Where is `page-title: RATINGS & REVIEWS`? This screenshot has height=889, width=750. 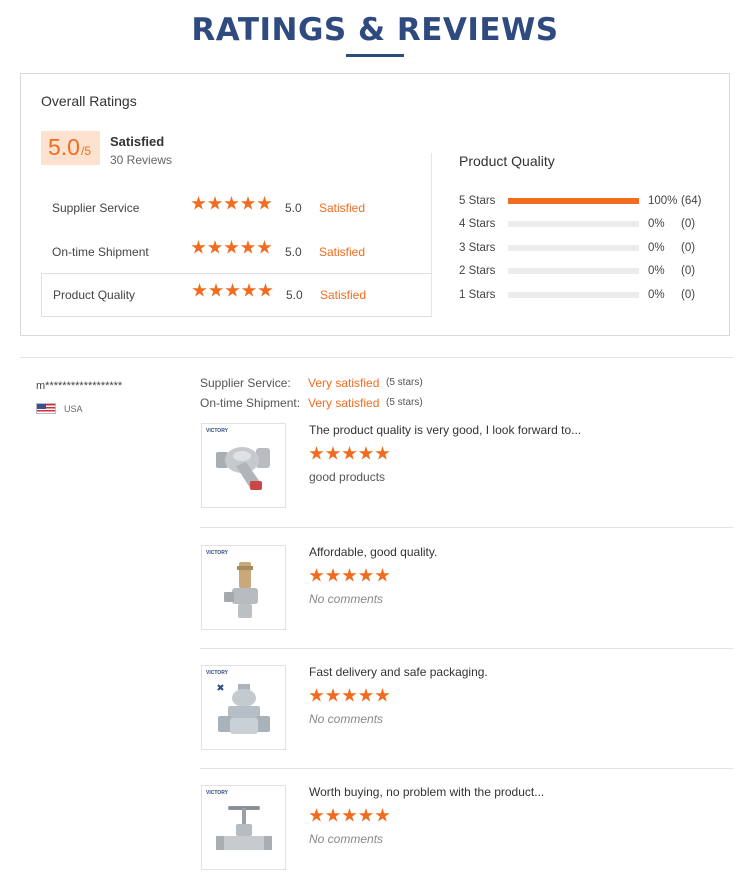 page-title: RATINGS & REVIEWS is located at coordinates (375, 30).